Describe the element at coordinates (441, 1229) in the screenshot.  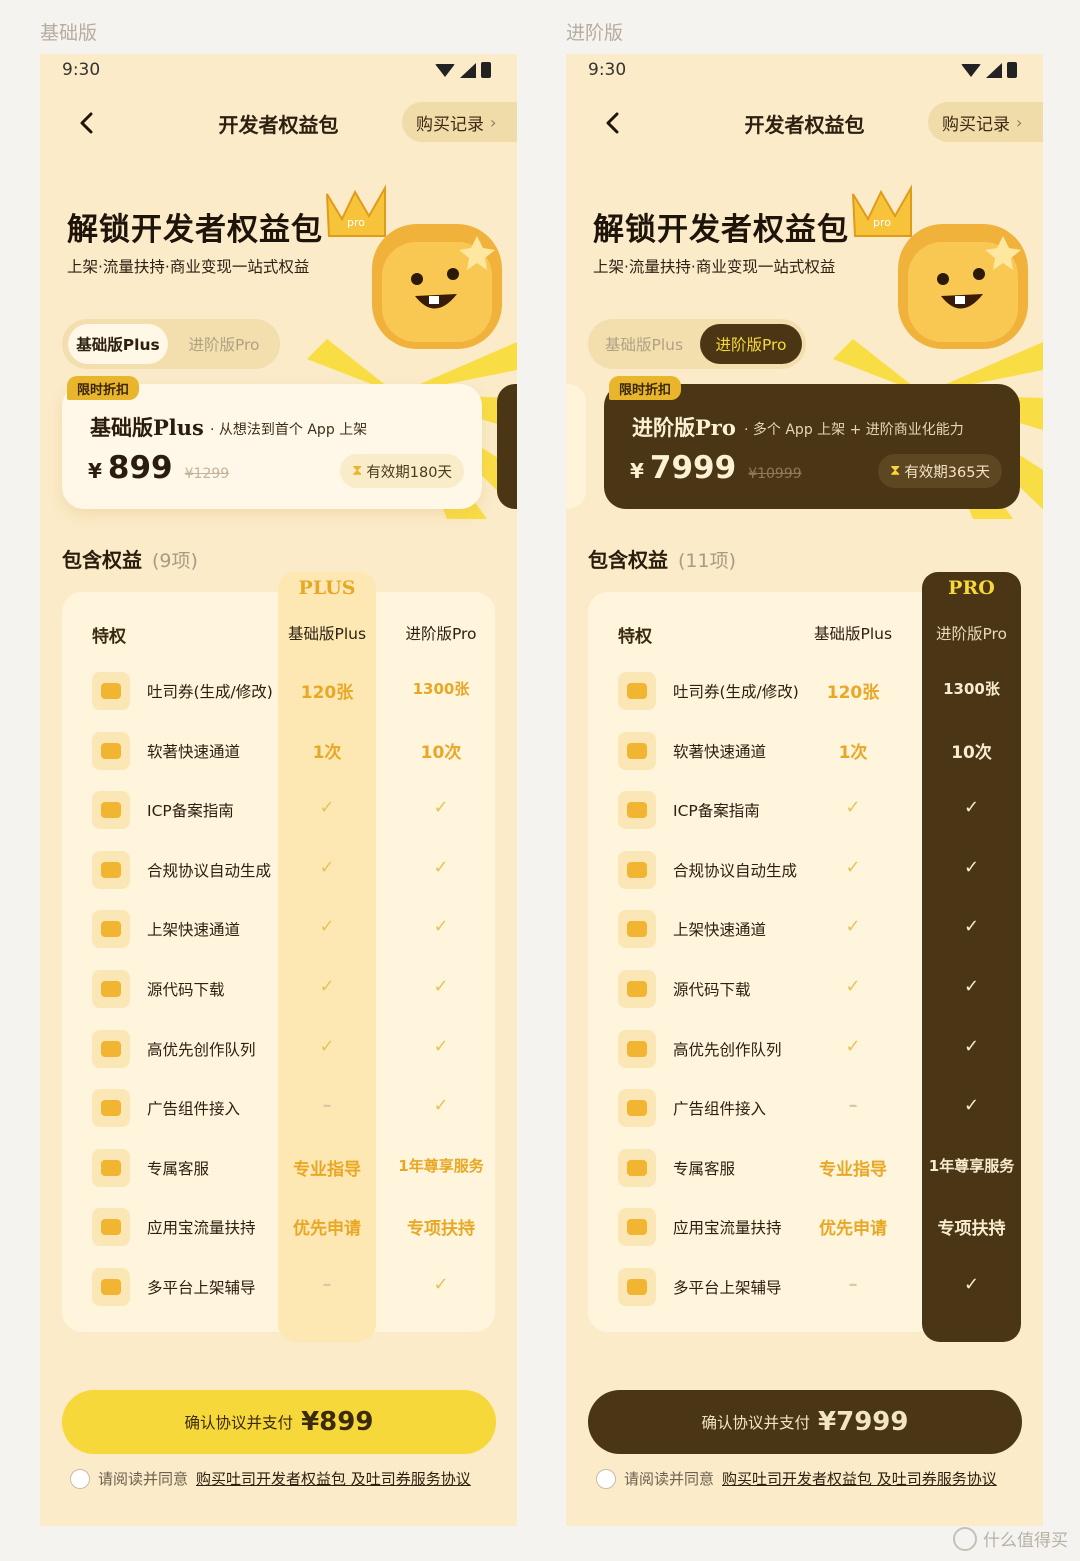
I see `cell-pro: 专项扶持` at that location.